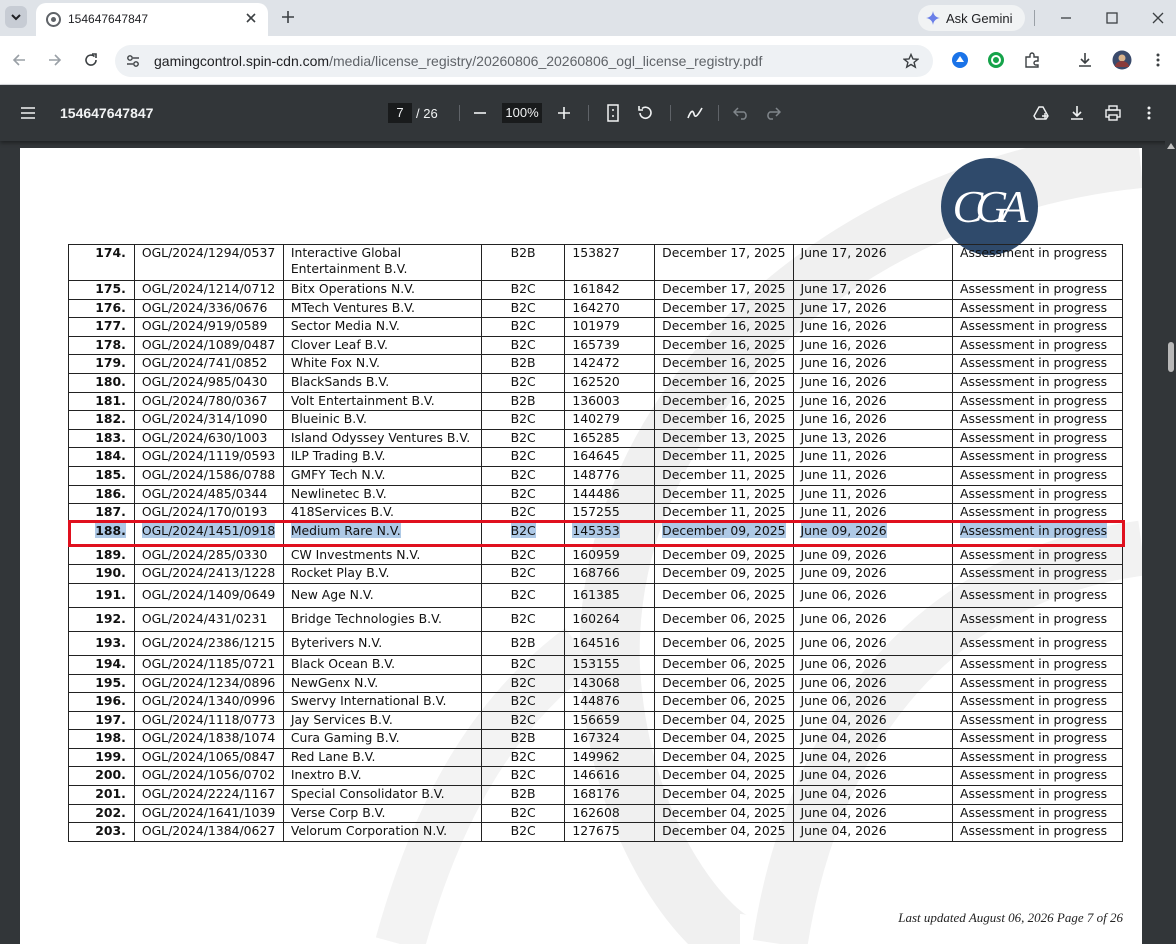 Image resolution: width=1176 pixels, height=944 pixels. Describe the element at coordinates (523, 719) in the screenshot. I see `cell-text: B2C` at that location.